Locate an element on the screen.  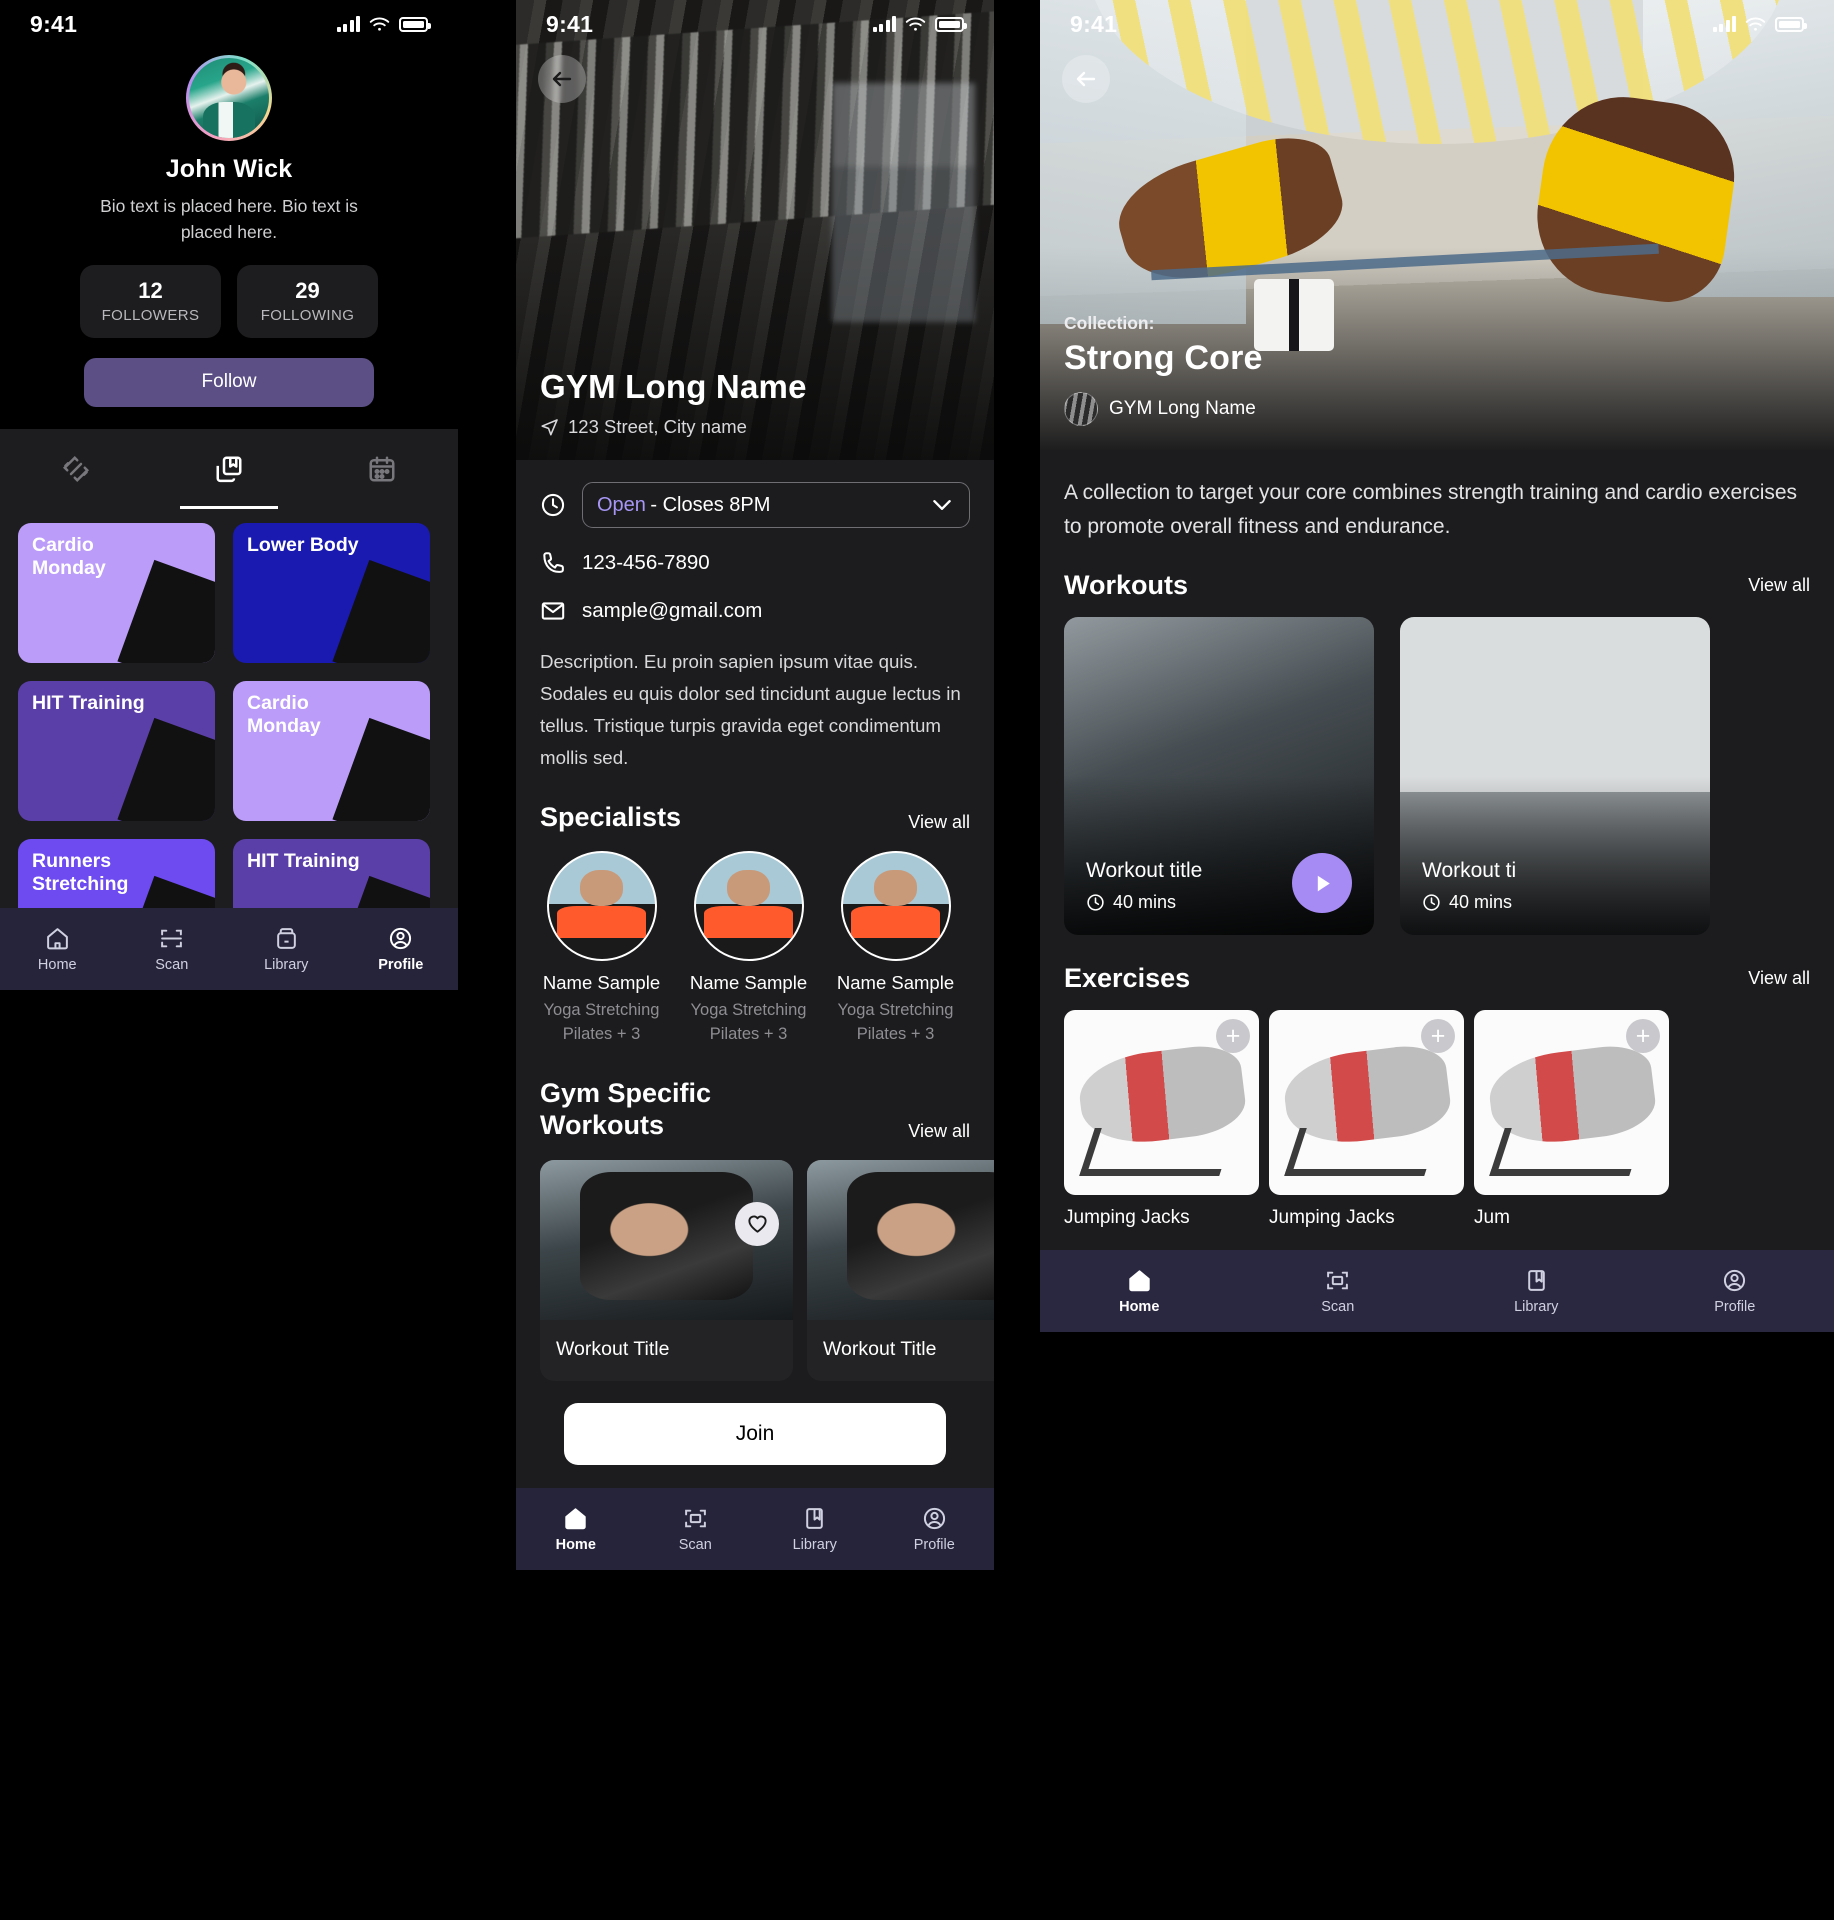
status-time: 9:41 is located at coordinates (54, 23).